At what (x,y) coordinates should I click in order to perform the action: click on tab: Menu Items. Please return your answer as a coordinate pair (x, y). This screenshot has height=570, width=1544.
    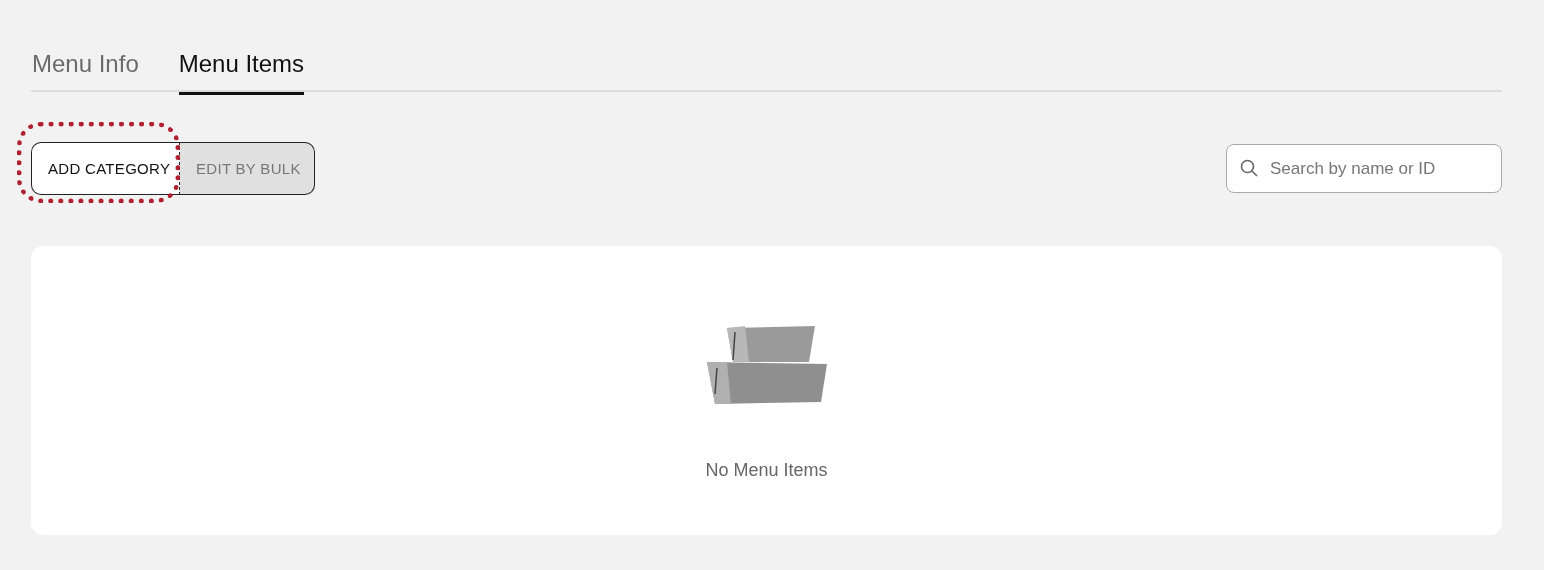
    Looking at the image, I should click on (241, 66).